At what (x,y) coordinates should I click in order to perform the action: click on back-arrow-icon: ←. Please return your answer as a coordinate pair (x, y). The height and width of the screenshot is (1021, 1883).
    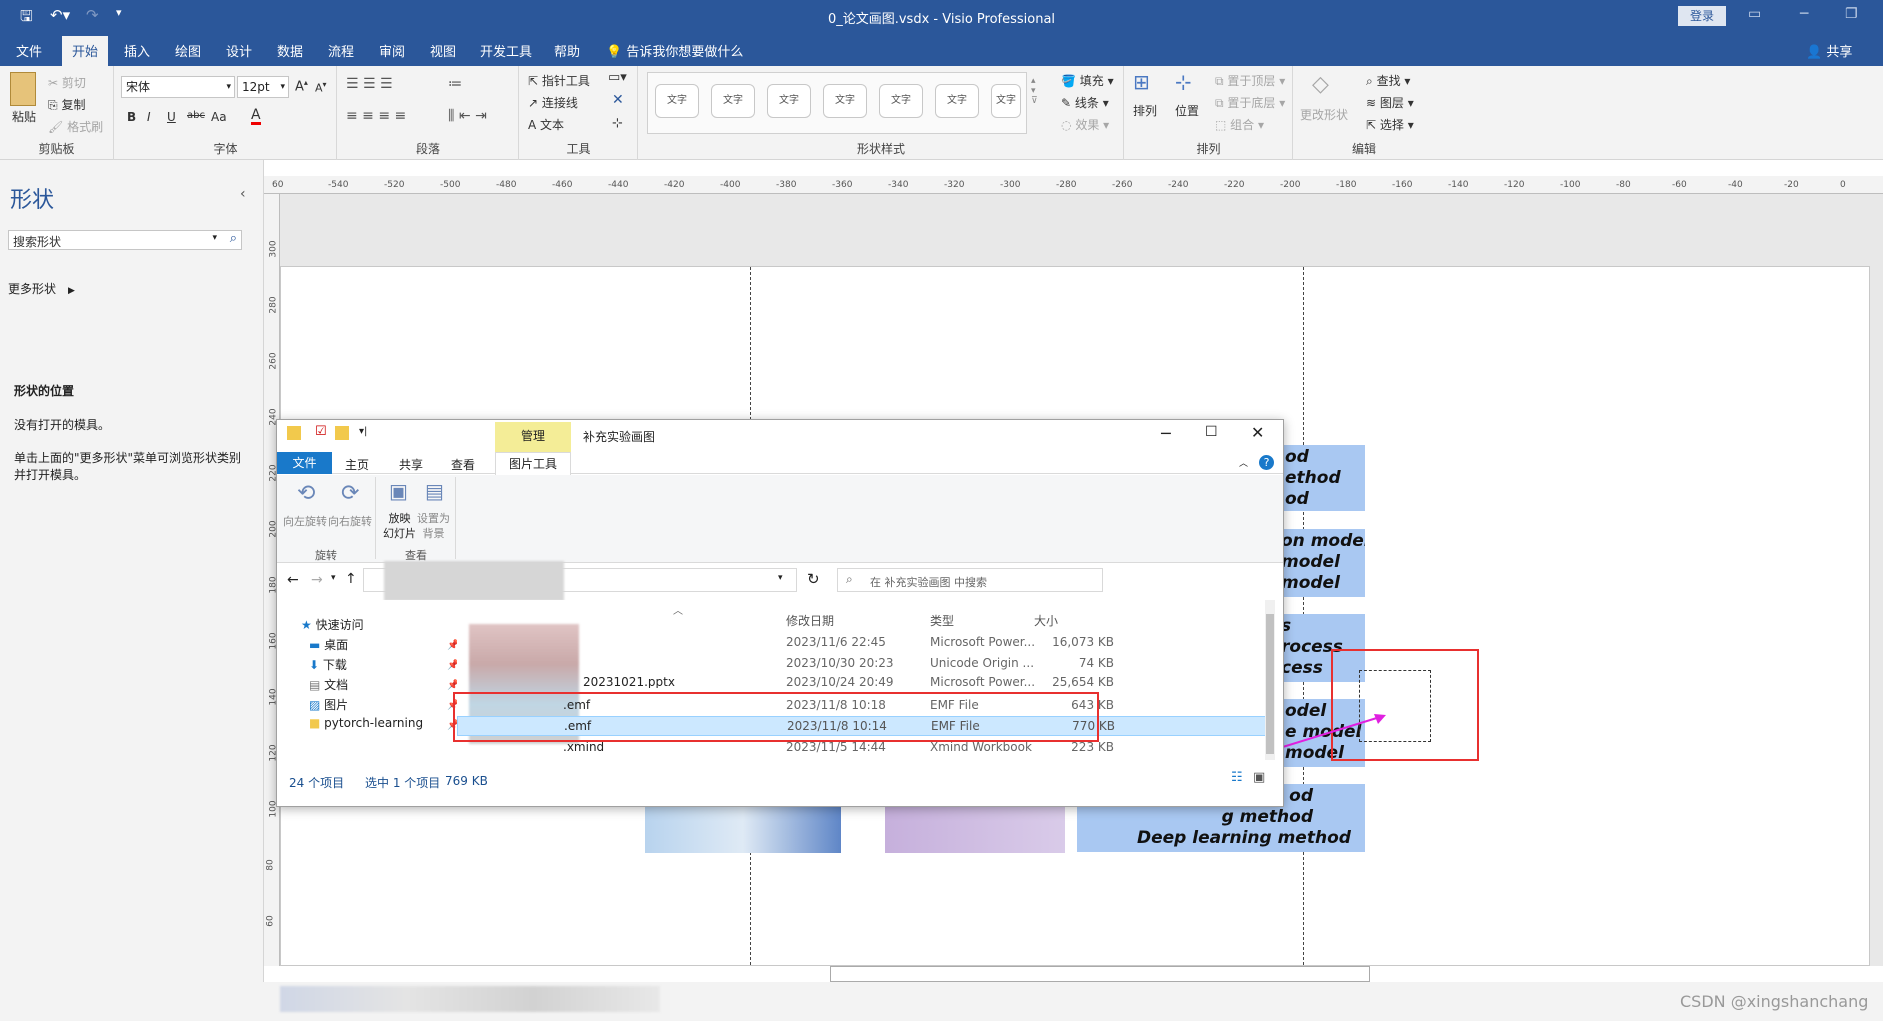
    Looking at the image, I should click on (293, 580).